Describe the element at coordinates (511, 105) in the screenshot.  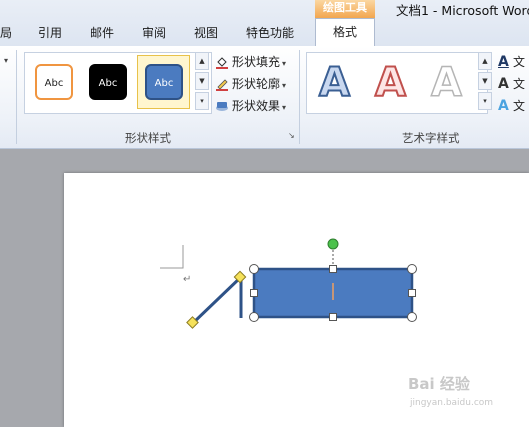
I see `text-effects-button: A文` at that location.